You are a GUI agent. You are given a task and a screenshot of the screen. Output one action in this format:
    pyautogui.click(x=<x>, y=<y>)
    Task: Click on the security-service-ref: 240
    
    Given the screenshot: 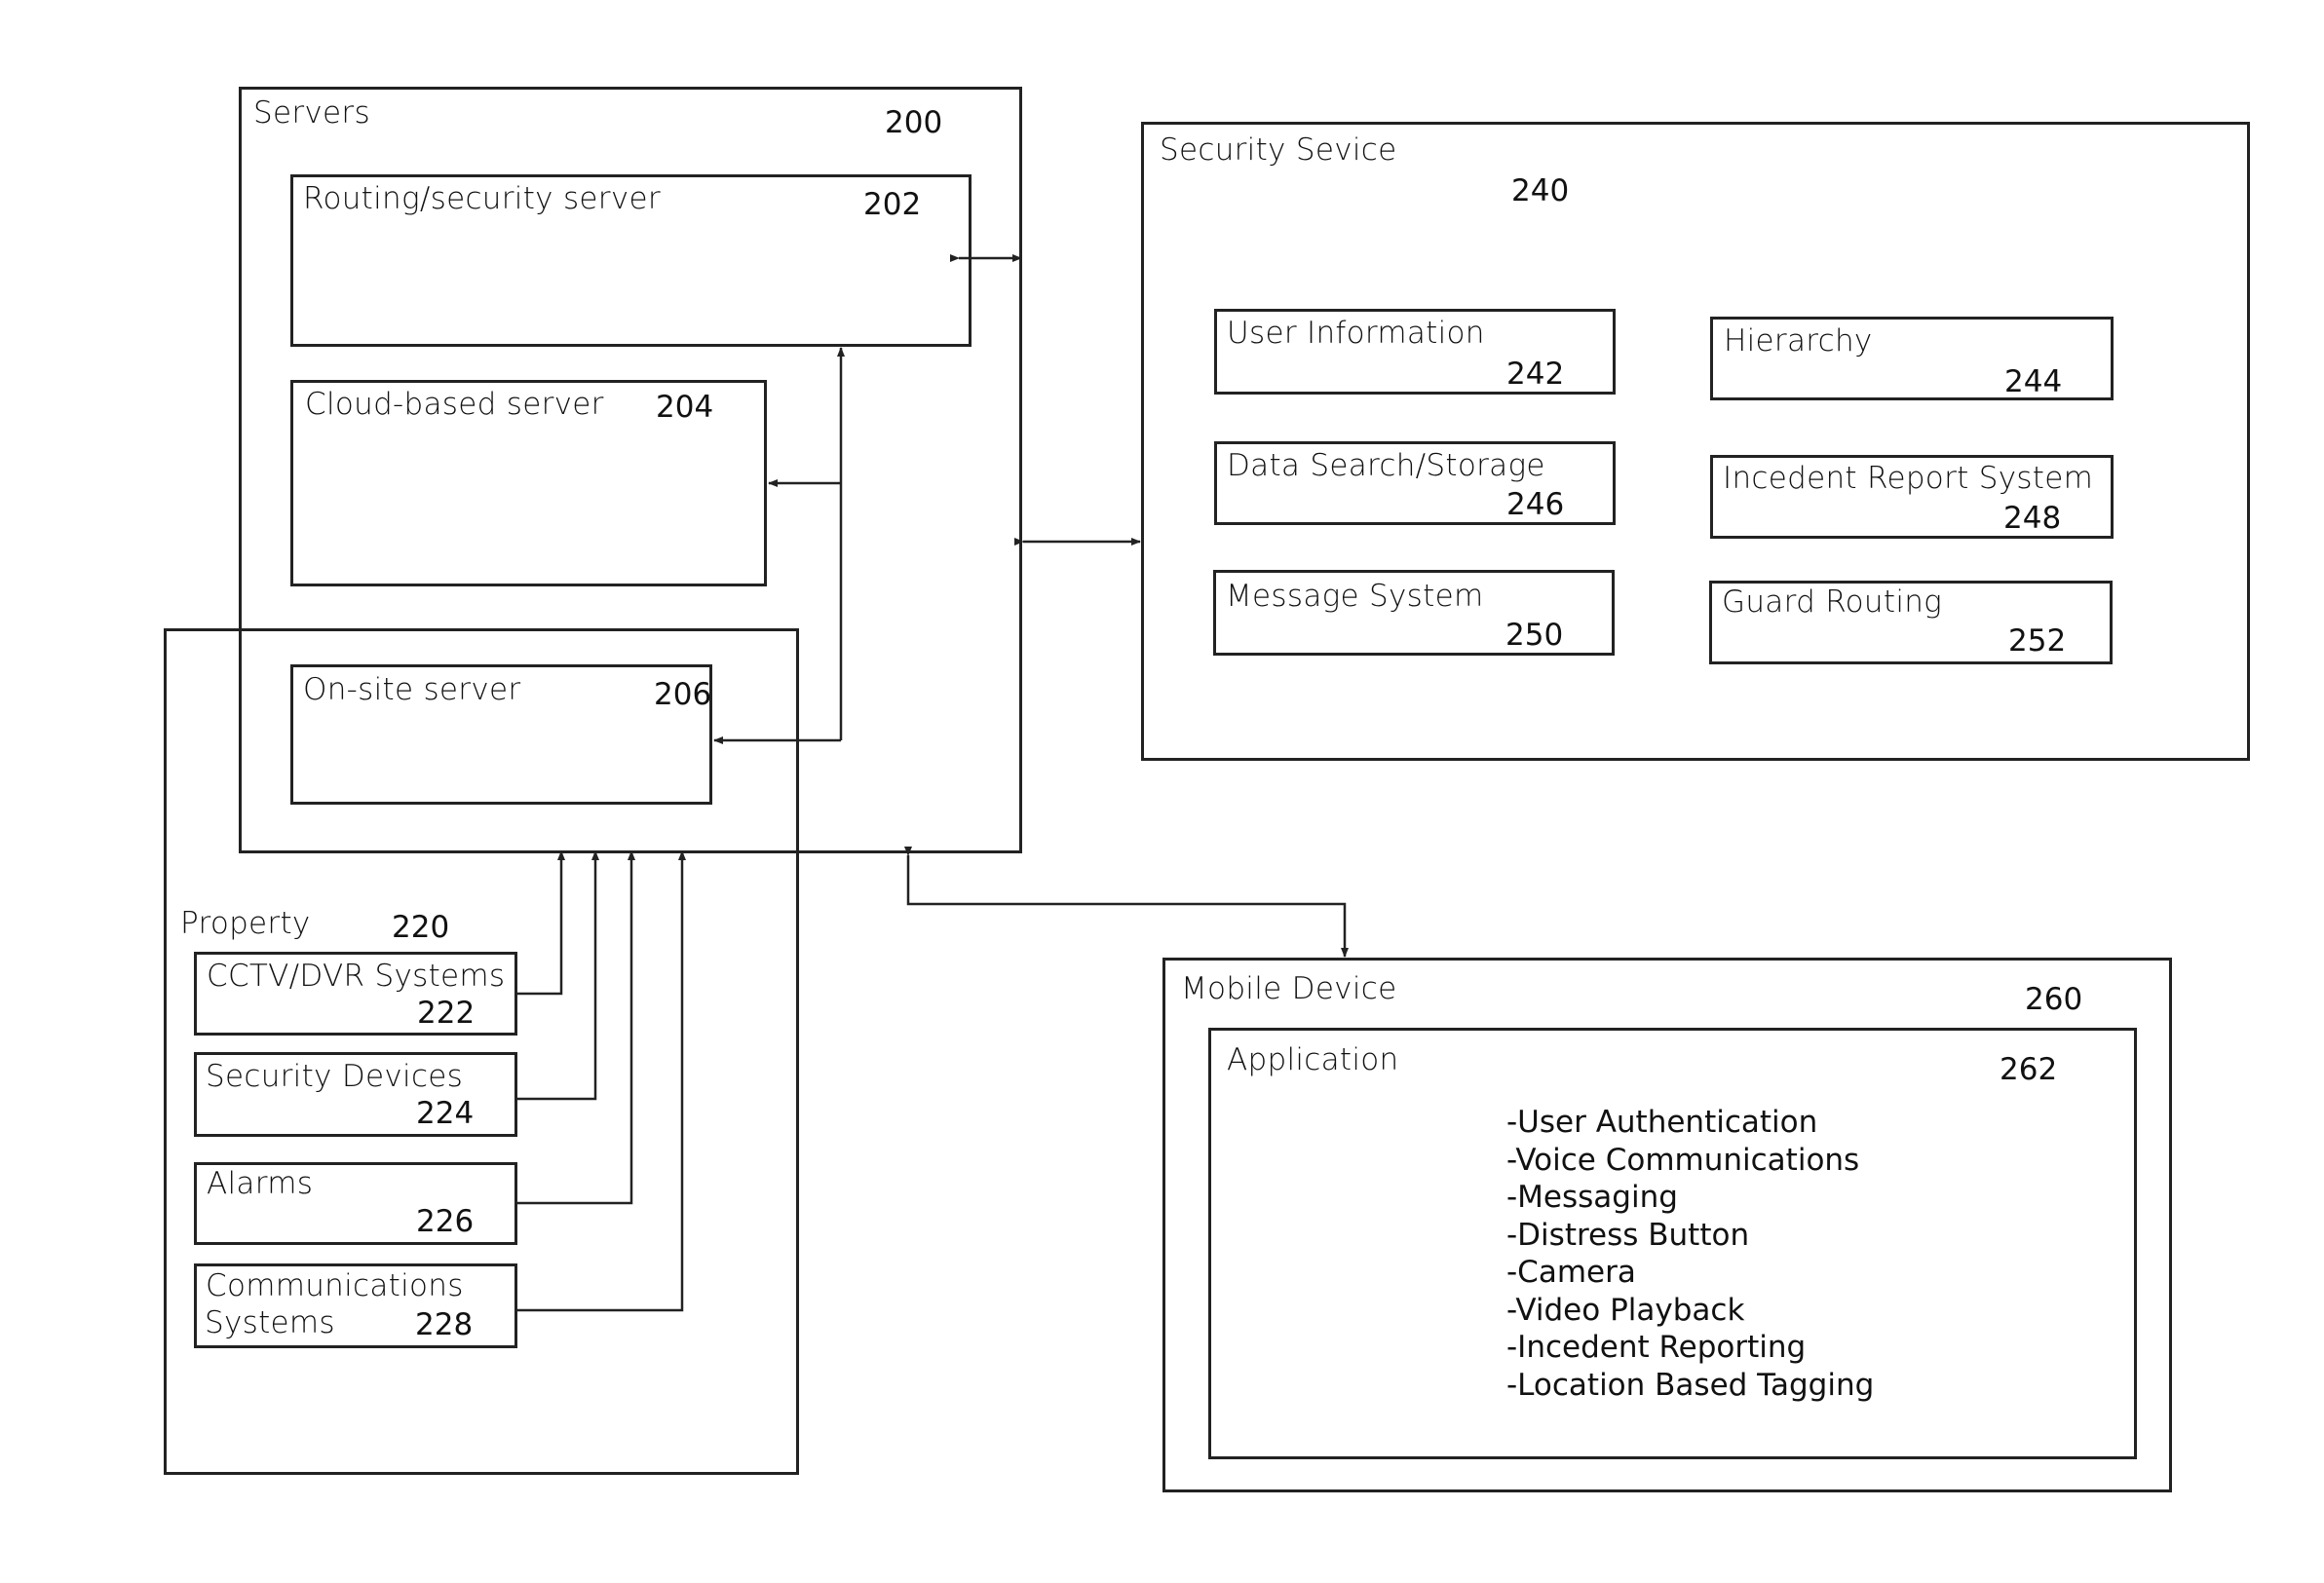 What is the action you would take?
    pyautogui.click(x=1541, y=190)
    